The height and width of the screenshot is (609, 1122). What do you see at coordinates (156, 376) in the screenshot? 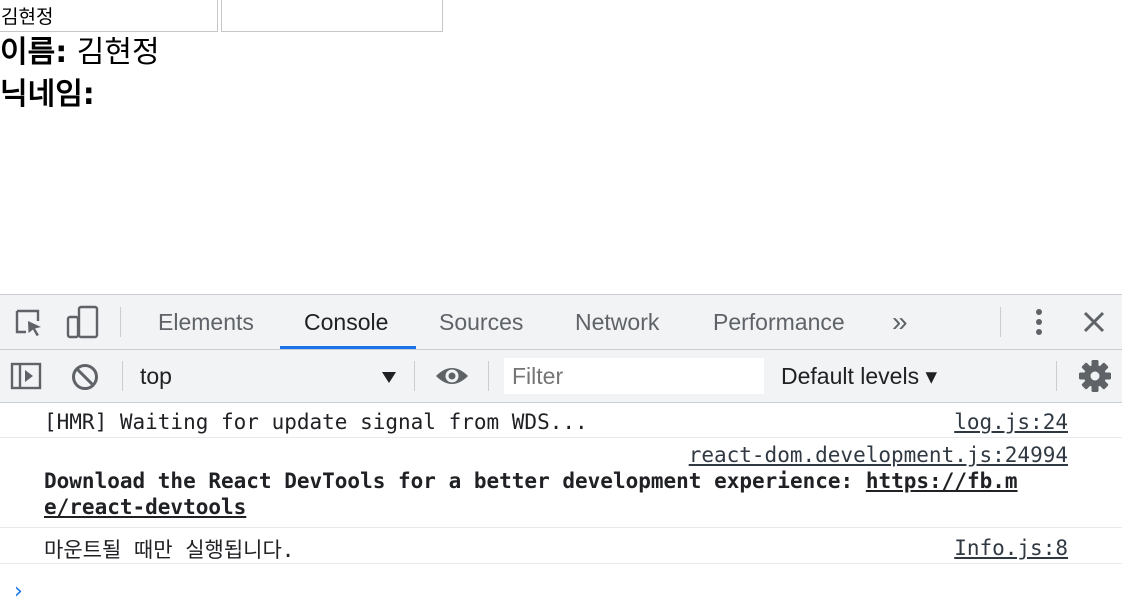
I see `context-selector: top` at bounding box center [156, 376].